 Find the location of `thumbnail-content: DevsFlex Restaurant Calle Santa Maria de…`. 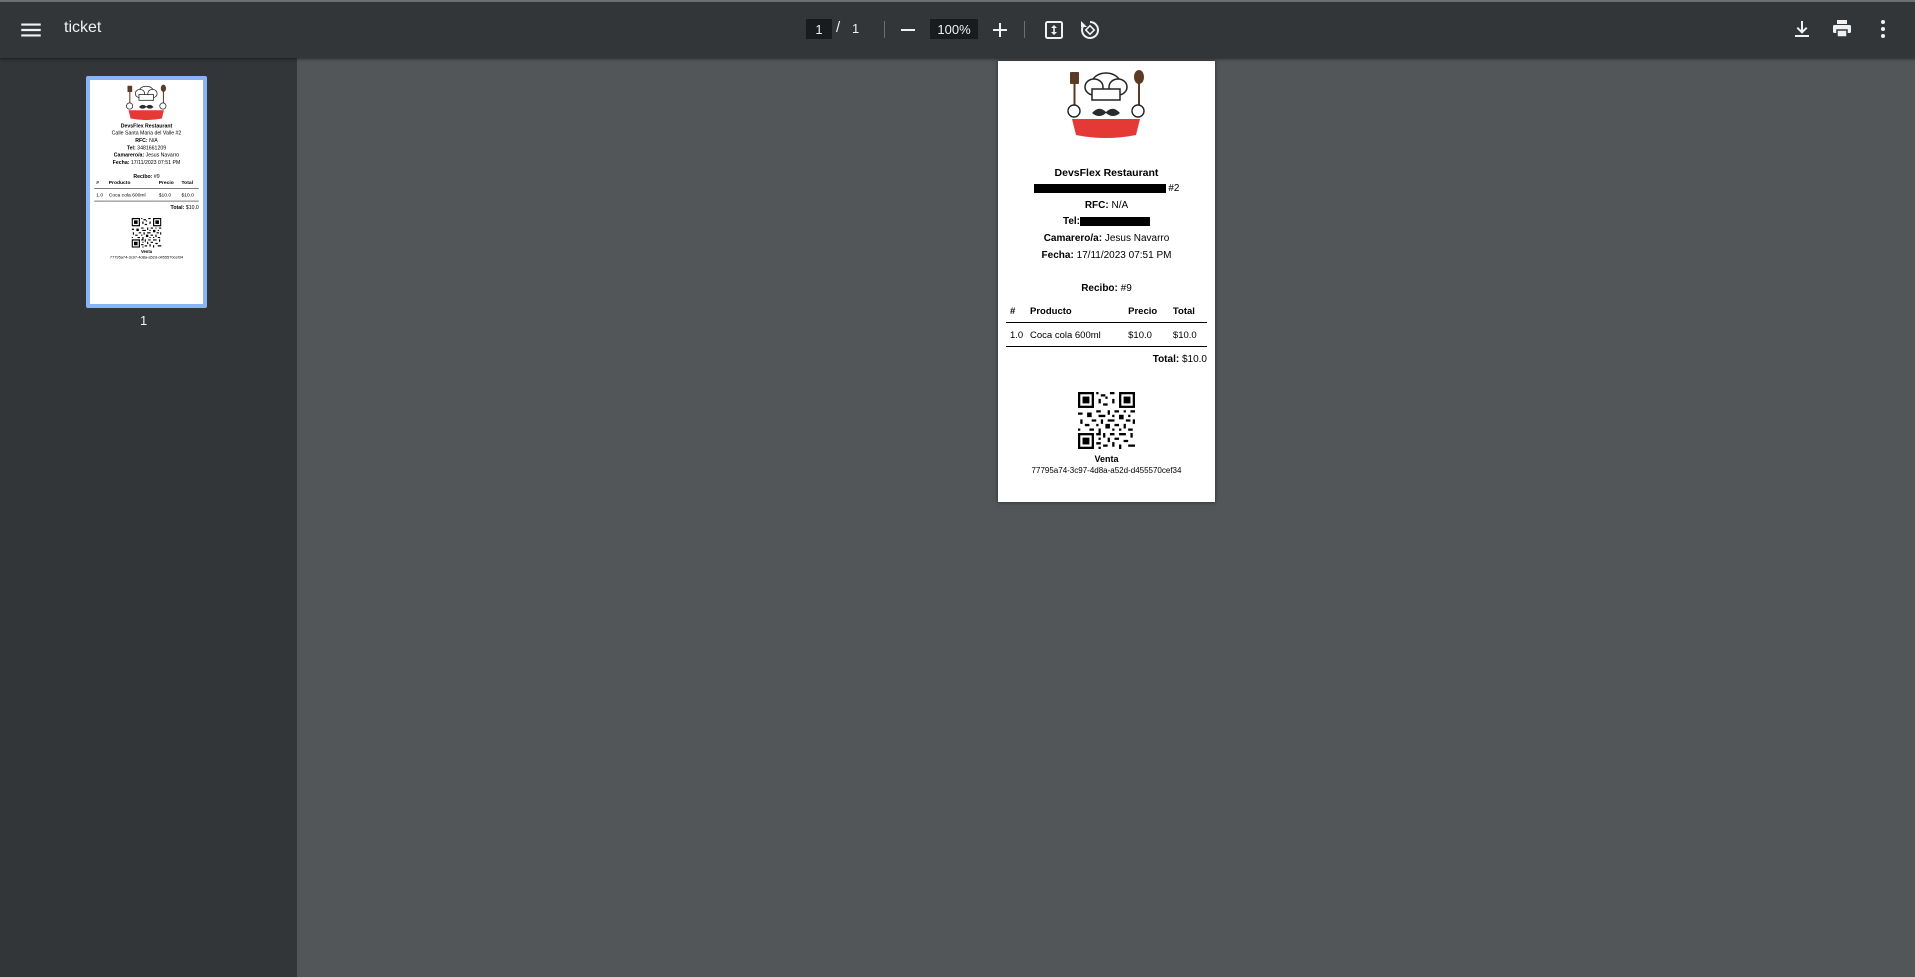

thumbnail-content: DevsFlex Restaurant Calle Santa Maria de… is located at coordinates (146, 192).